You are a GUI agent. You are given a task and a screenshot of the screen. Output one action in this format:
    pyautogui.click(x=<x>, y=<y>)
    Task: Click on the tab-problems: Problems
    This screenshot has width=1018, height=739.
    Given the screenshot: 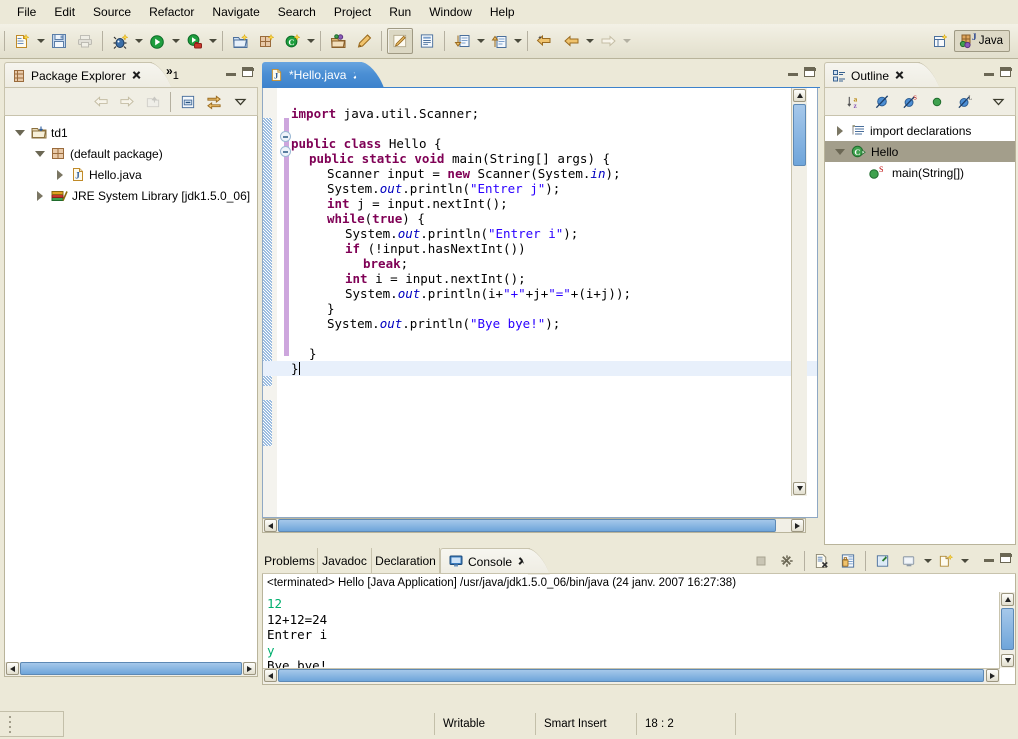 What is the action you would take?
    pyautogui.click(x=290, y=561)
    